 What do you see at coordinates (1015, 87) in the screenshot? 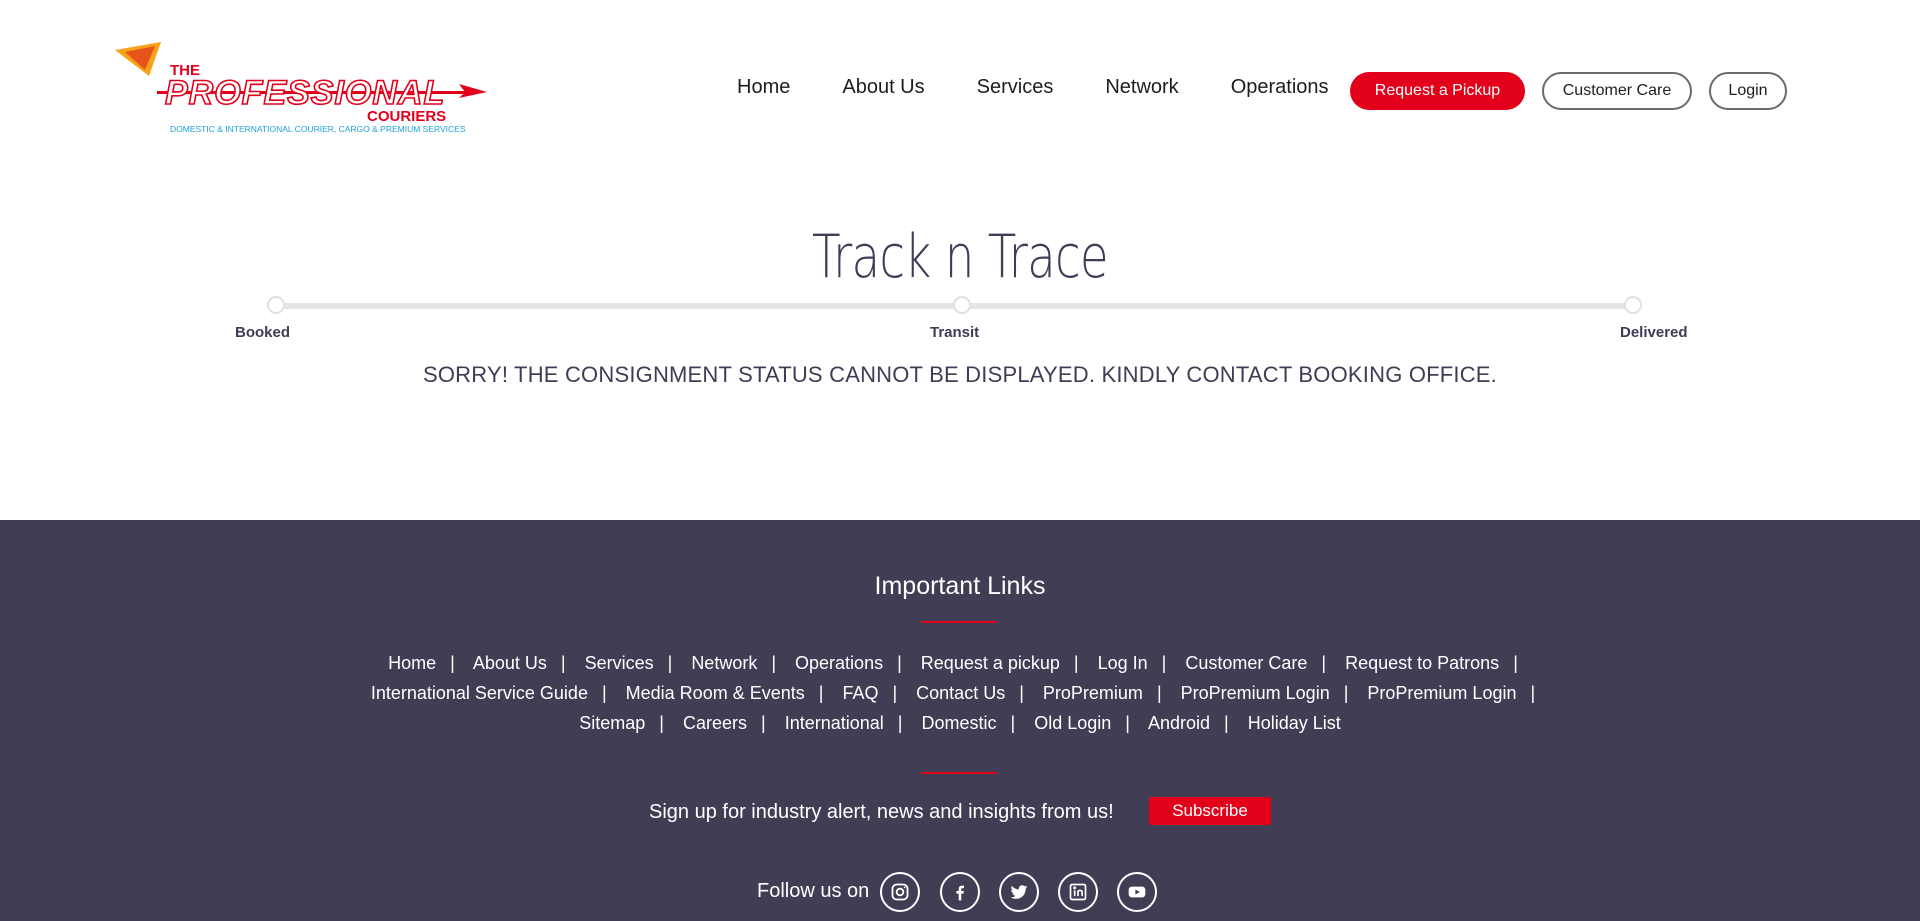
I see `nav-services: Services` at bounding box center [1015, 87].